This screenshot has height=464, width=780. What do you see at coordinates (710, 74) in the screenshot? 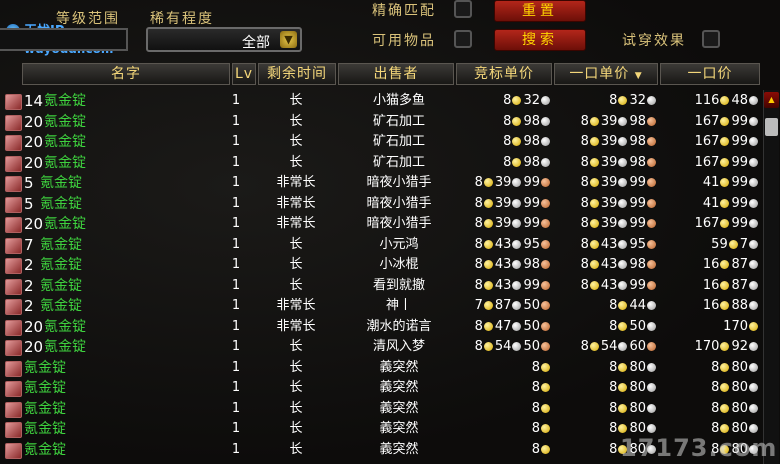
I see `column-header-buyout-price: 一口价` at bounding box center [710, 74].